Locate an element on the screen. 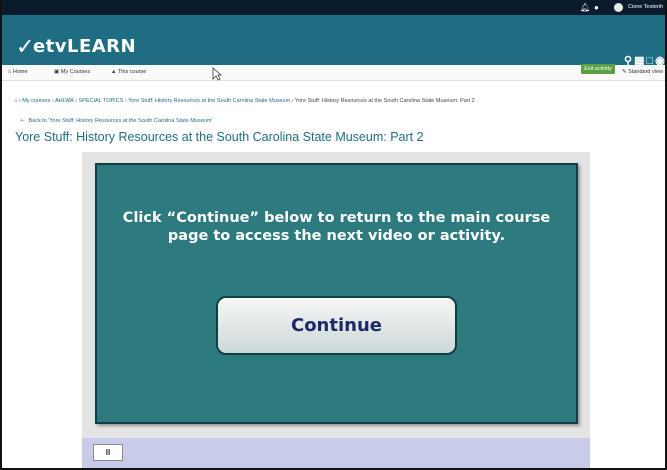 This screenshot has height=470, width=667. mouse-cursor-icon is located at coordinates (217, 74).